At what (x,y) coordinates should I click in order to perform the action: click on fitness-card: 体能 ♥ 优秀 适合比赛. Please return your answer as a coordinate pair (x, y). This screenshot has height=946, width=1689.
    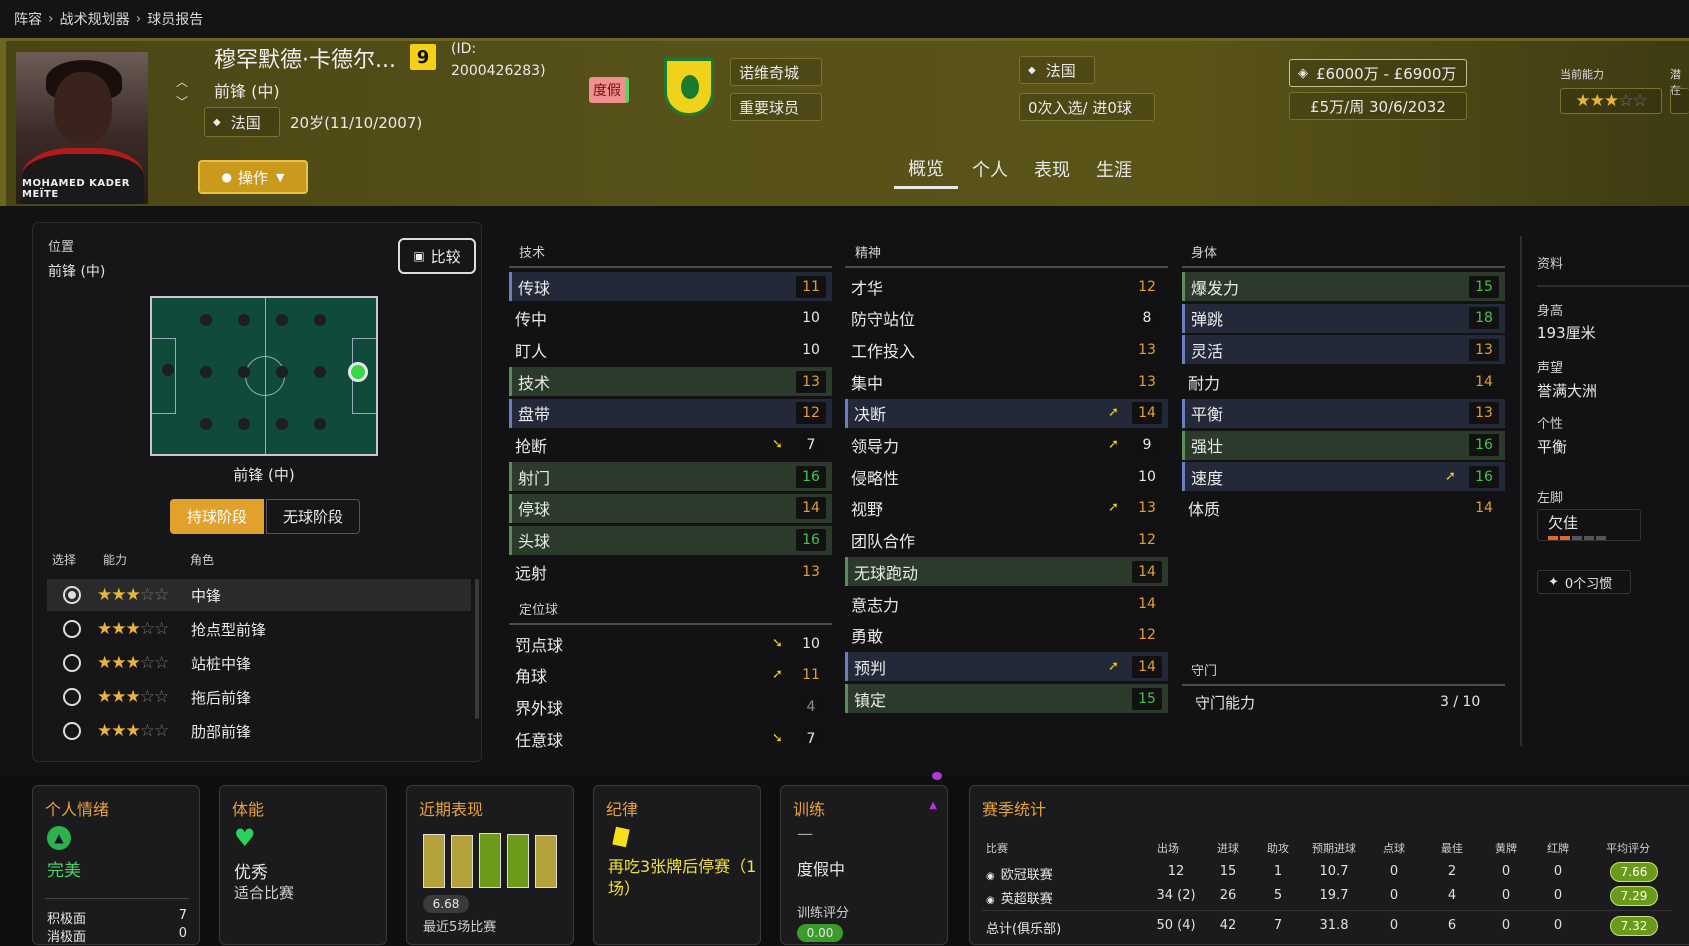
    Looking at the image, I should click on (303, 865).